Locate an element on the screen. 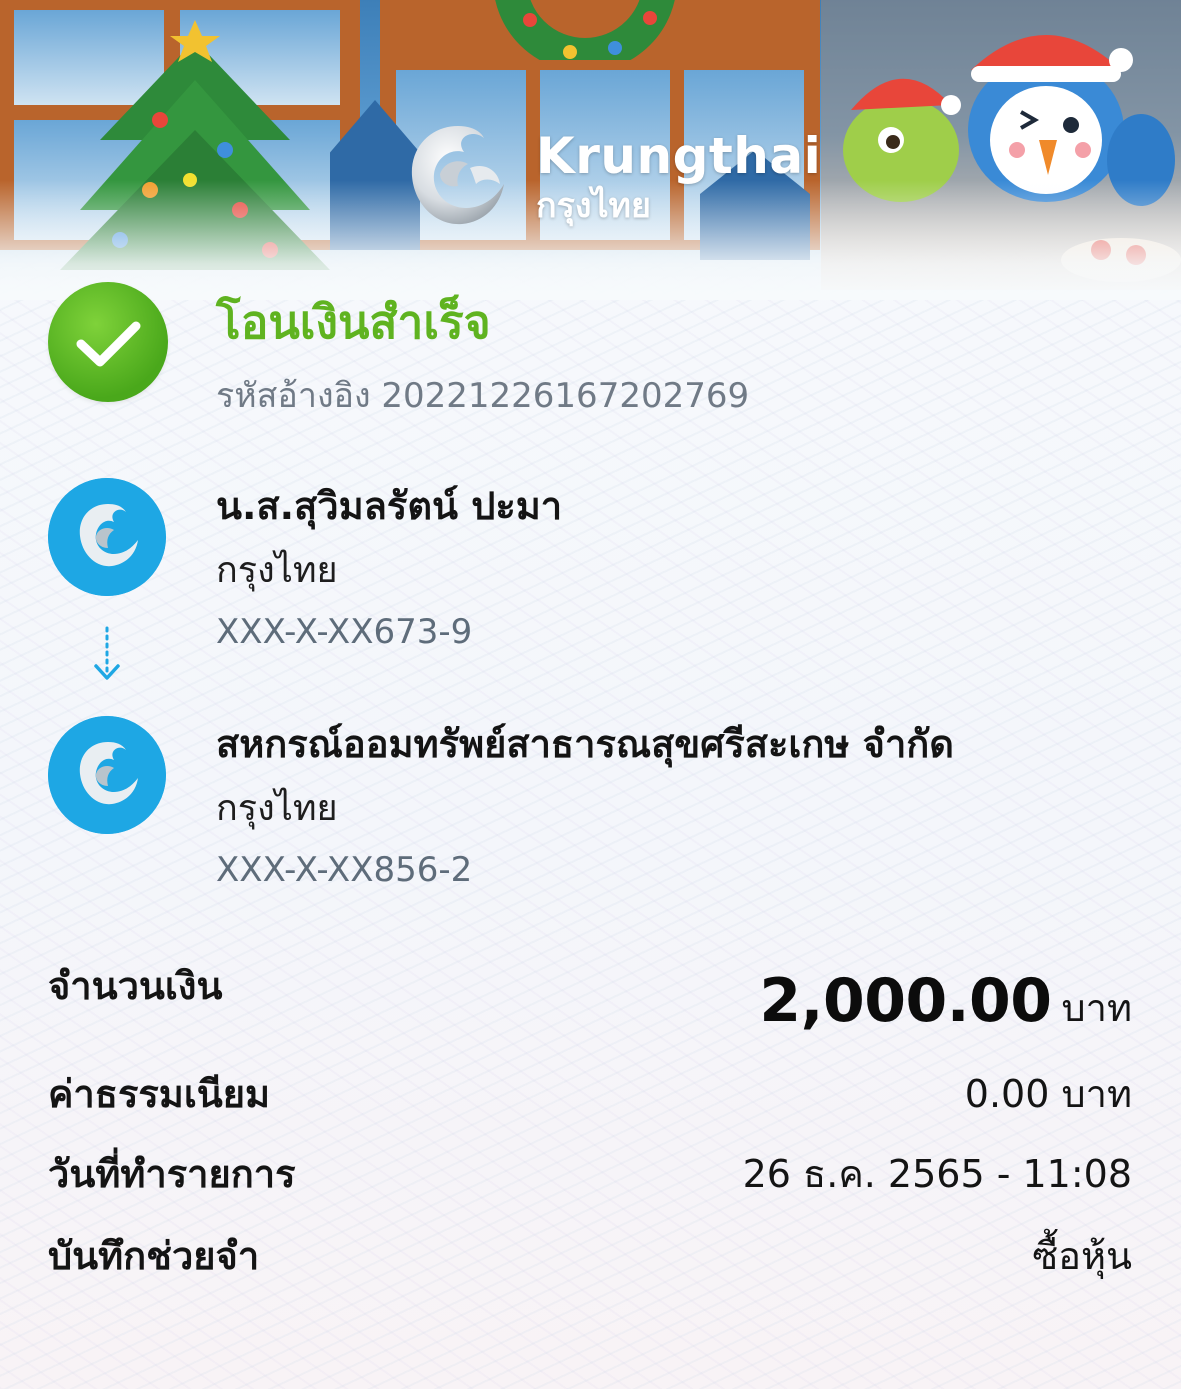 The height and width of the screenshot is (1389, 1181). reference-value: 20221226167202769 is located at coordinates (565, 396).